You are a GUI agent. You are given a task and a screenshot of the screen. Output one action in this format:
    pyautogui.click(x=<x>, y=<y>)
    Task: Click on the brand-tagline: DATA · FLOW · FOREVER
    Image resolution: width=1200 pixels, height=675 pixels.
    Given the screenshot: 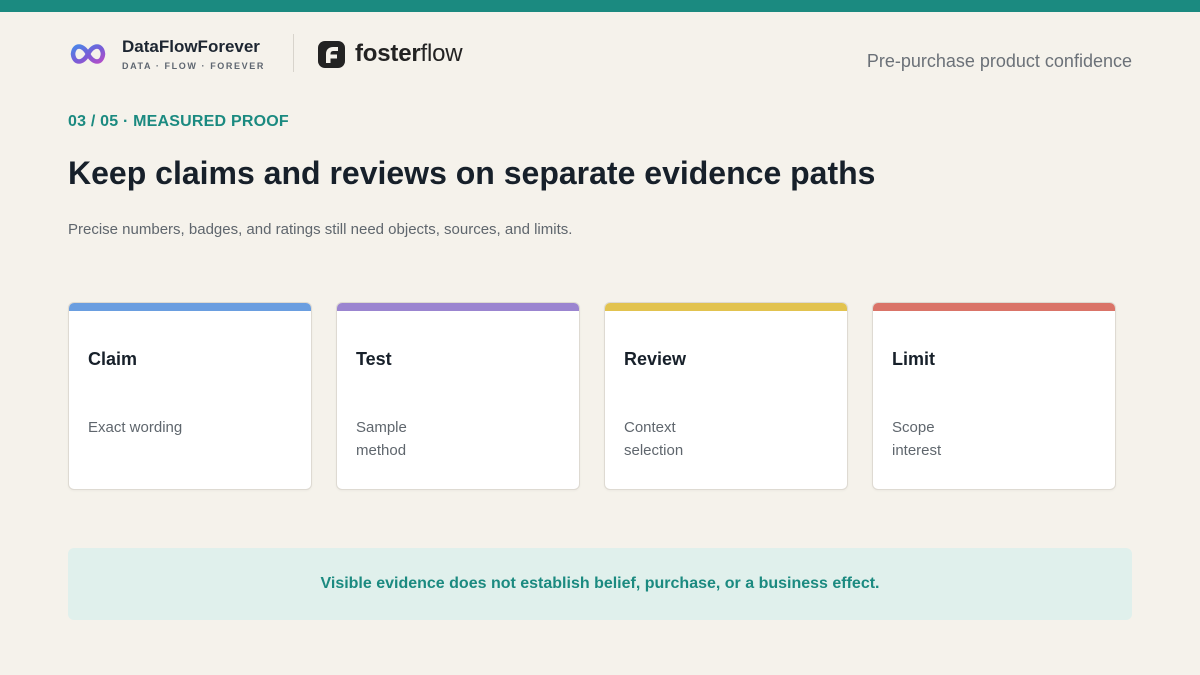 What is the action you would take?
    pyautogui.click(x=193, y=65)
    